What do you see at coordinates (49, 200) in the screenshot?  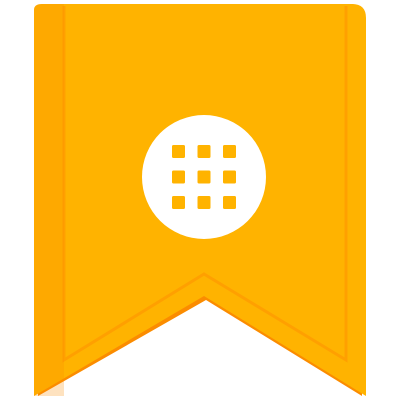 I see `ribbon-left-fold` at bounding box center [49, 200].